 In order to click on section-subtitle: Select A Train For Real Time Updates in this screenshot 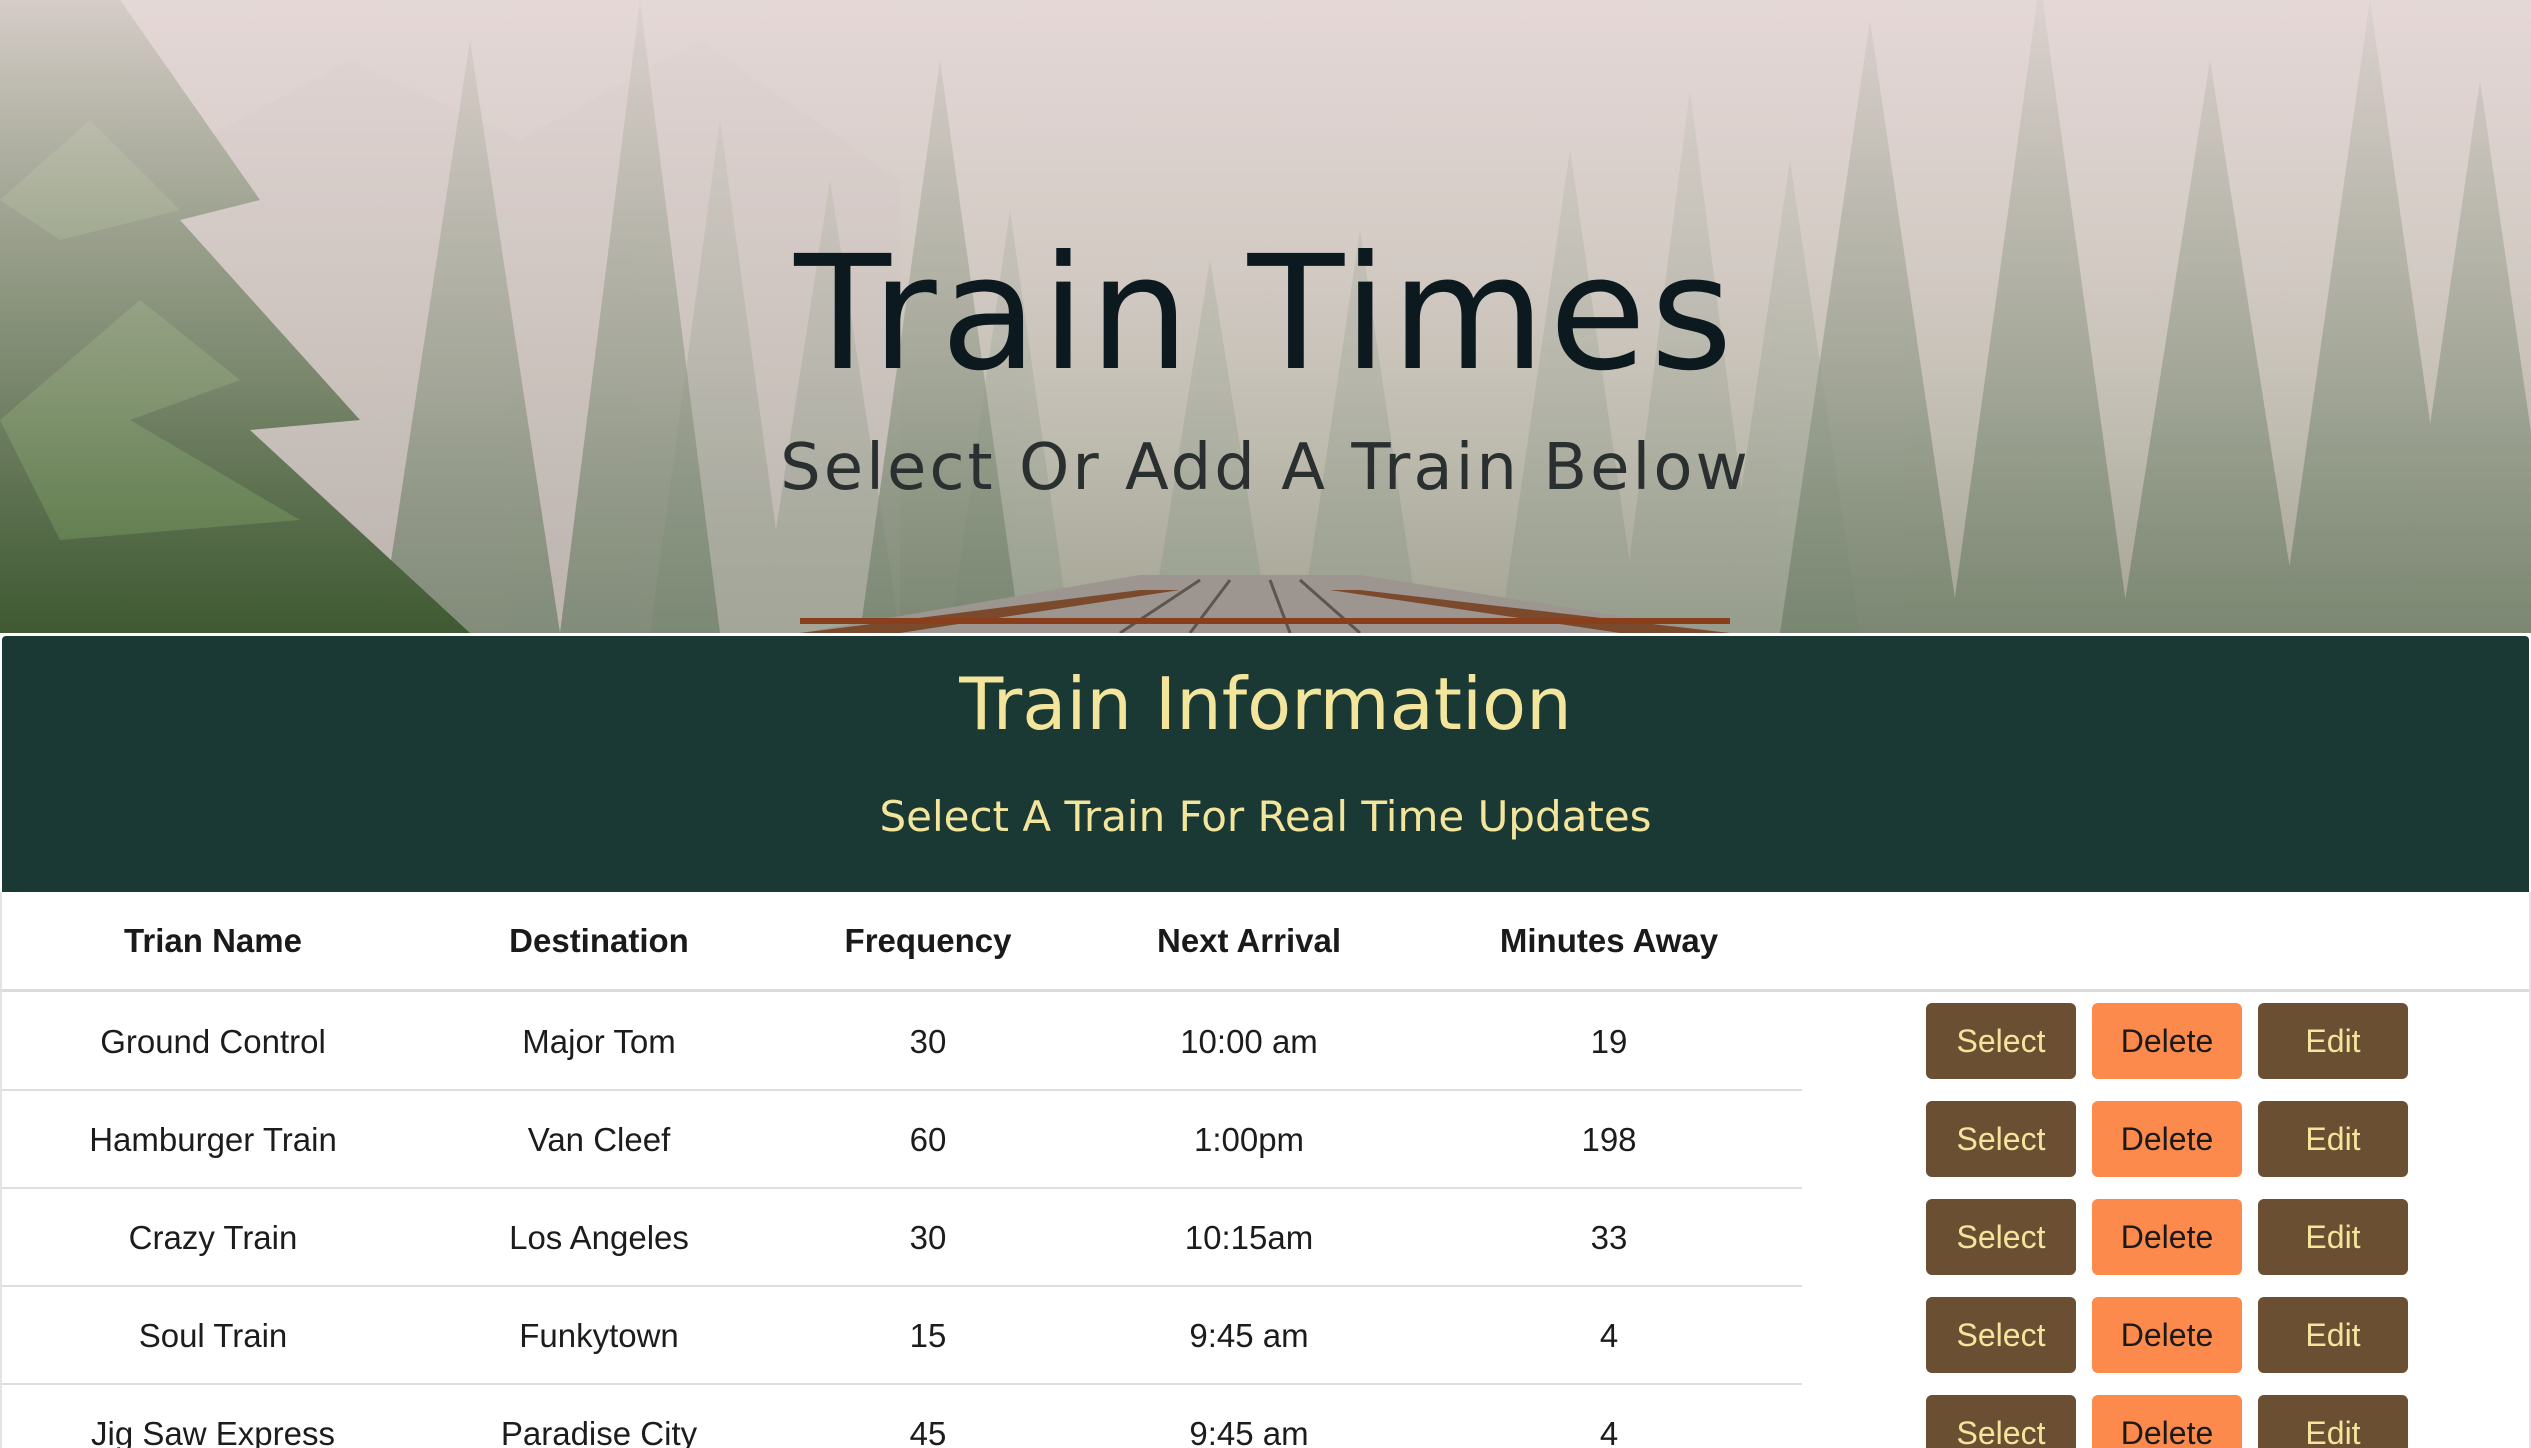, I will do `click(1265, 816)`.